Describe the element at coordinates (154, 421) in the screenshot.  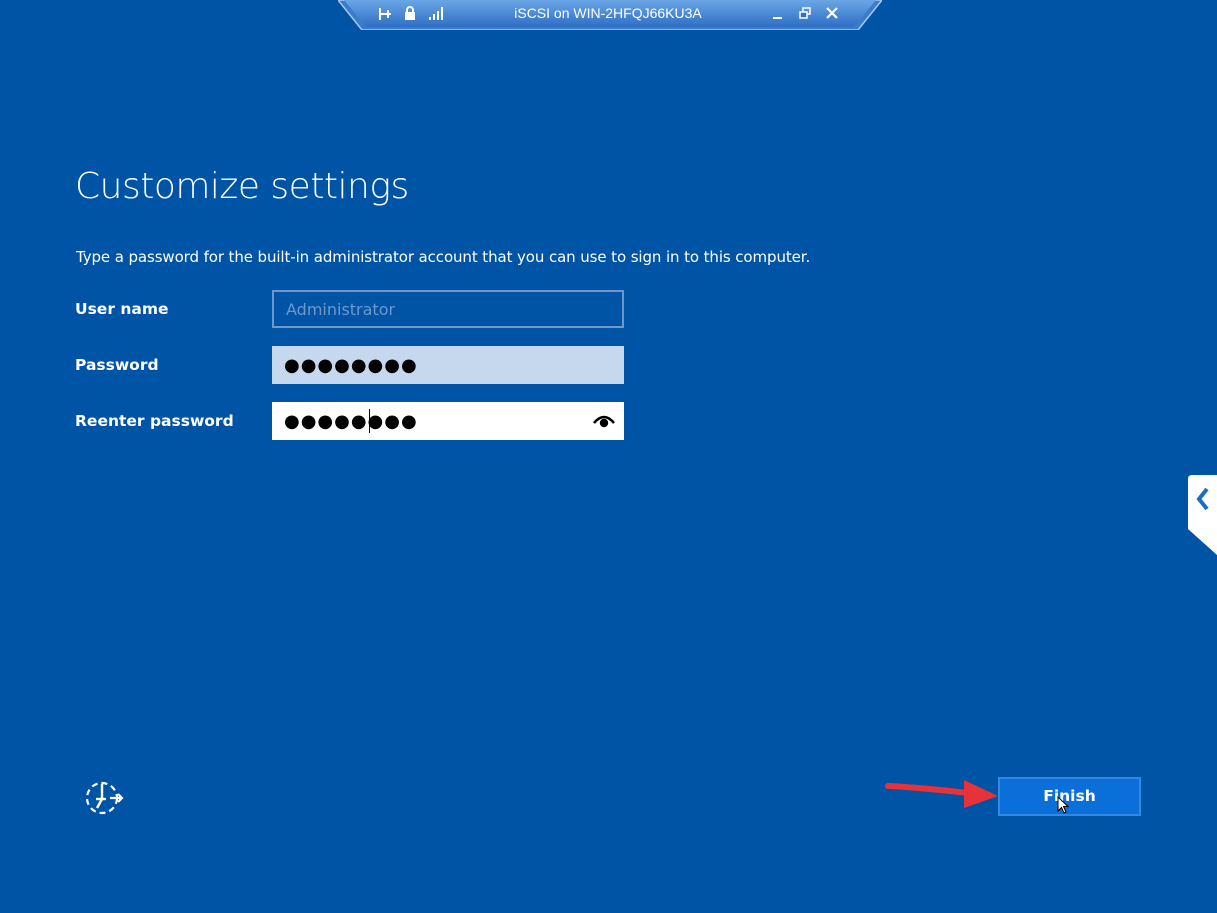
I see `reenter-password-label: Reenter password` at that location.